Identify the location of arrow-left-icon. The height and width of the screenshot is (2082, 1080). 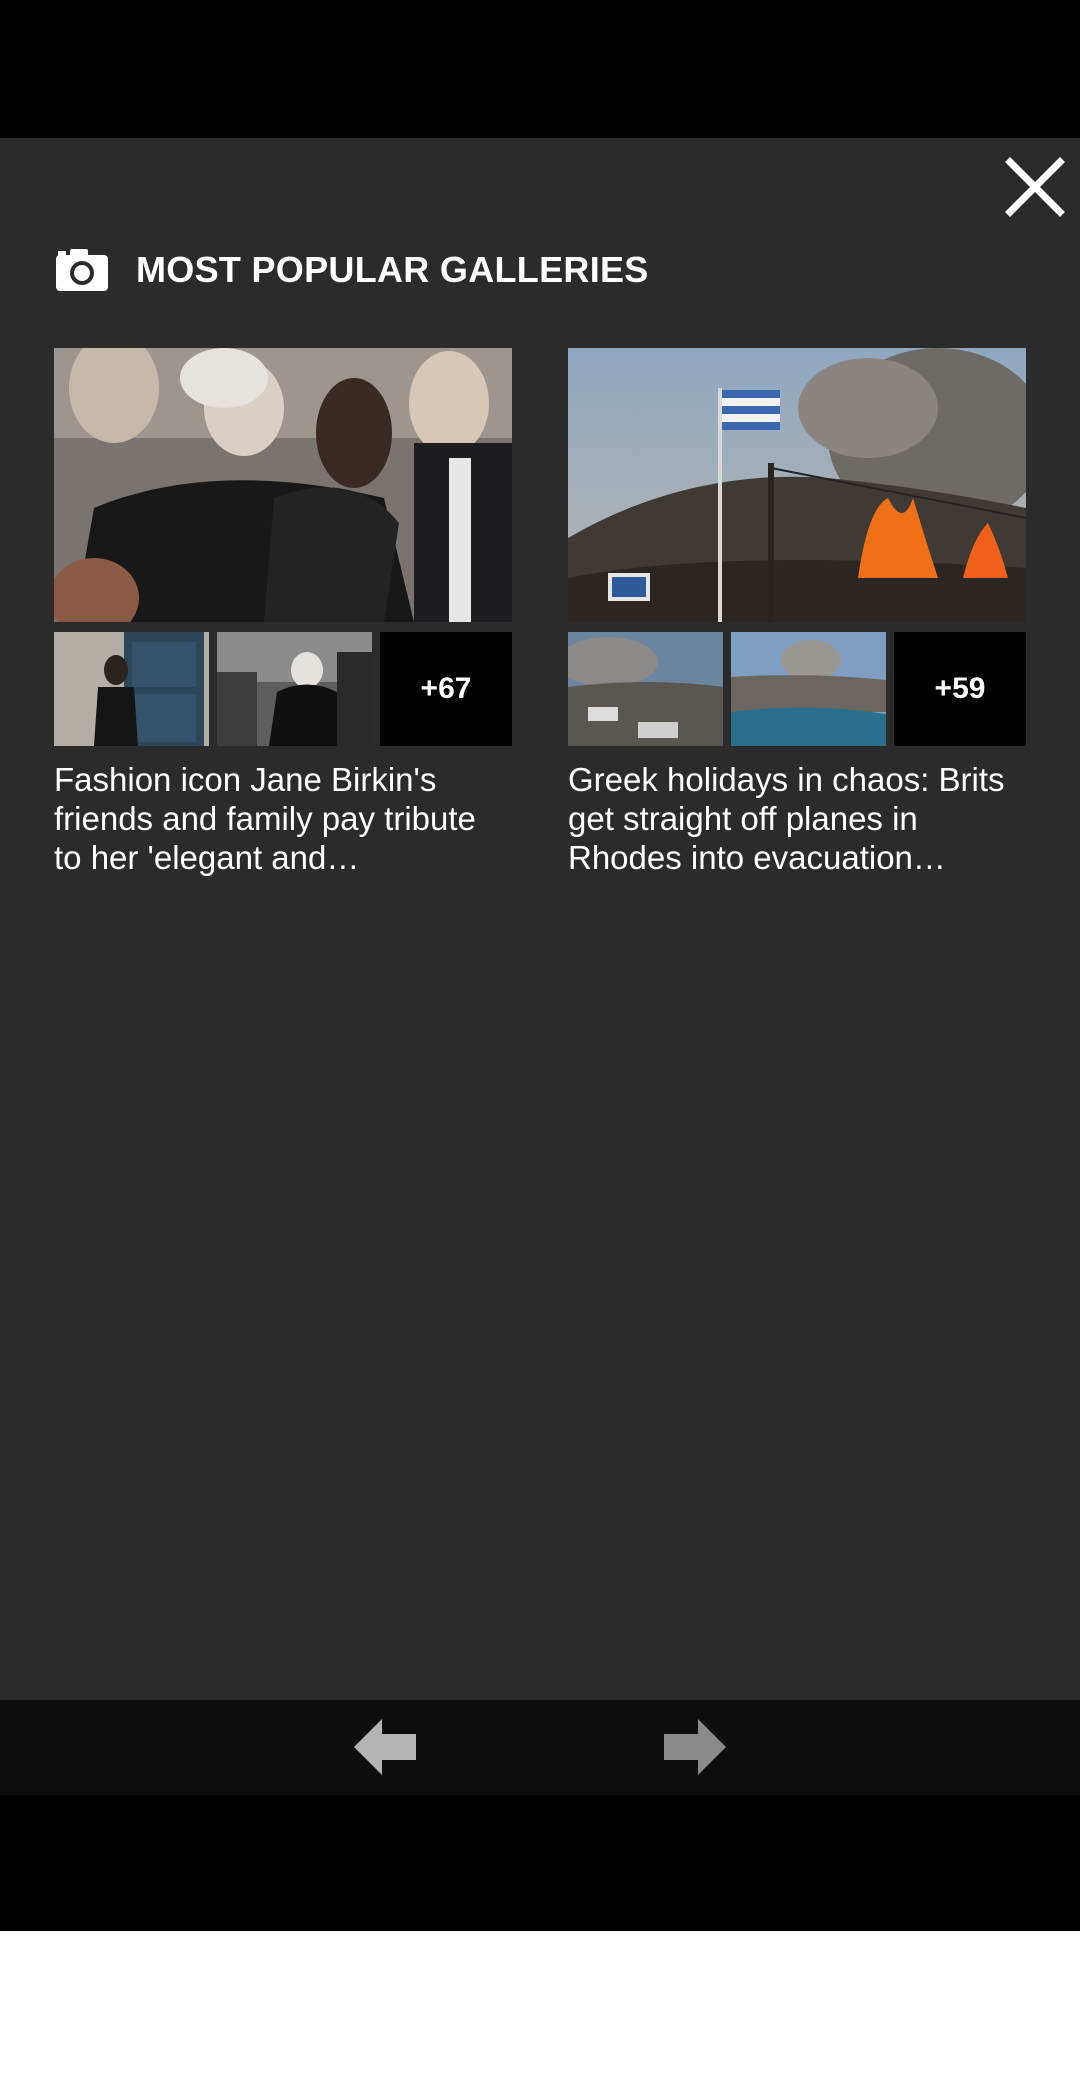
(385, 1747).